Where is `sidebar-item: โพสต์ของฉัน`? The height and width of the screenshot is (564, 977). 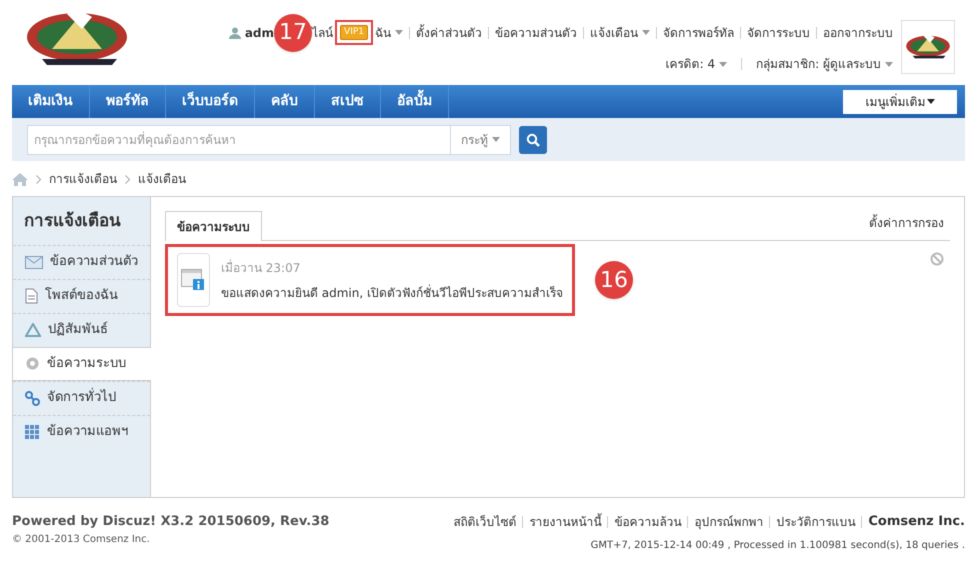
sidebar-item: โพสต์ของฉัน is located at coordinates (81, 295).